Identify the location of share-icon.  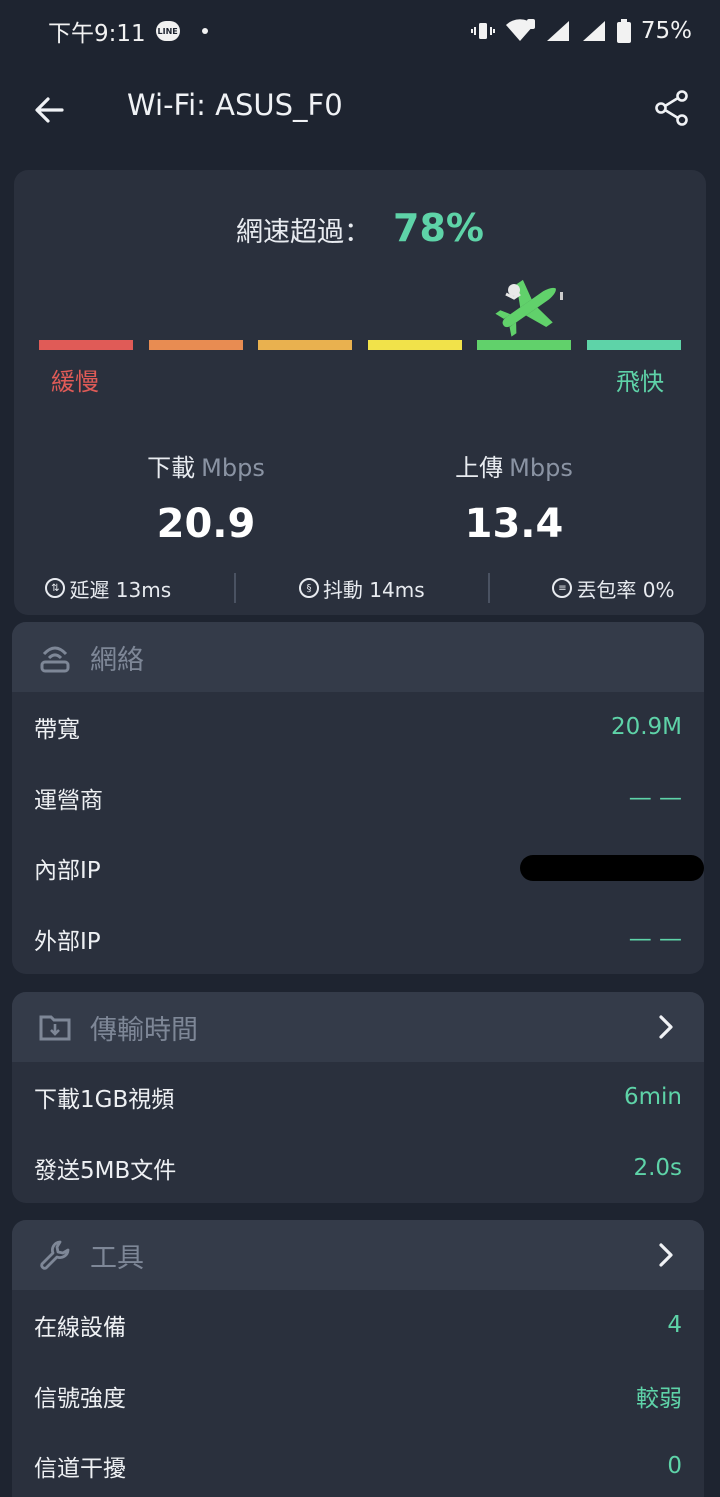
(671, 108).